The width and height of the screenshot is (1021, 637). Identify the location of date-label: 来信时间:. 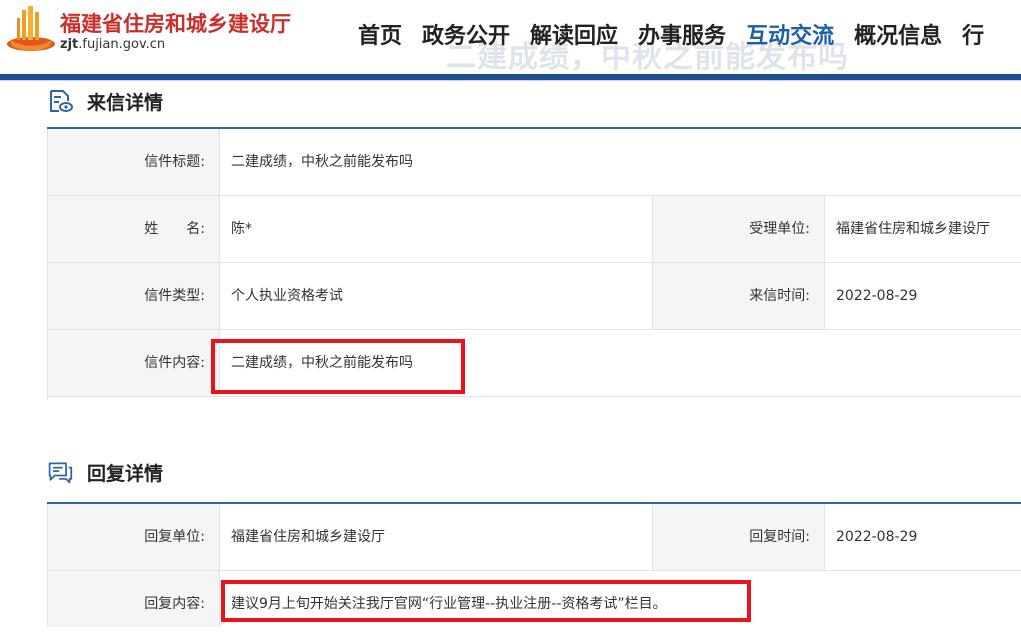
(738, 296).